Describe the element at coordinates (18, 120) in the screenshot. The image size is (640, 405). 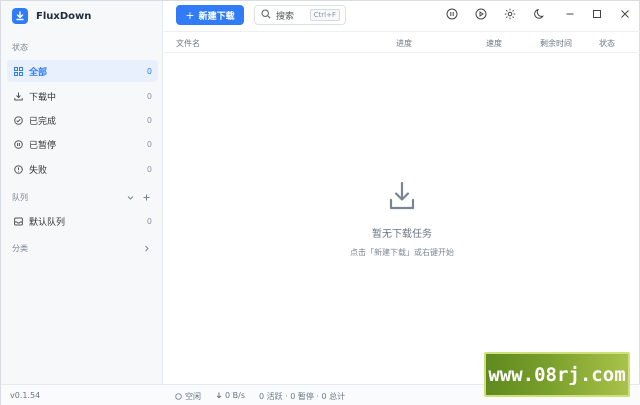
I see `check-circle-icon` at that location.